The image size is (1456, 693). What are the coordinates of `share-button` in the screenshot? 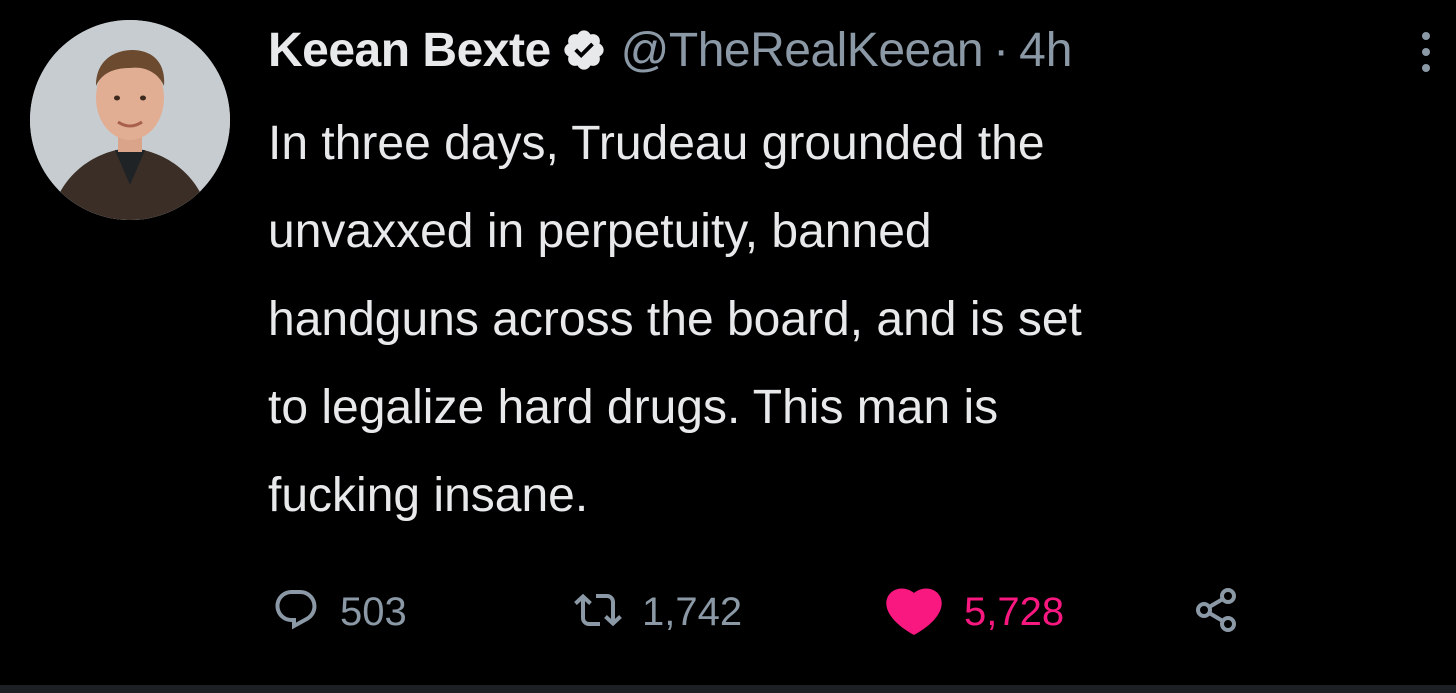 It's located at (1216, 612).